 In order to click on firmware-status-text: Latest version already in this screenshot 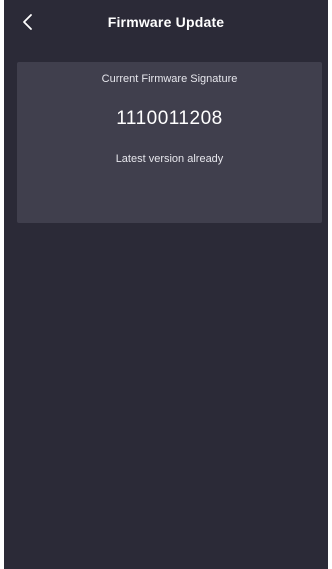, I will do `click(169, 159)`.